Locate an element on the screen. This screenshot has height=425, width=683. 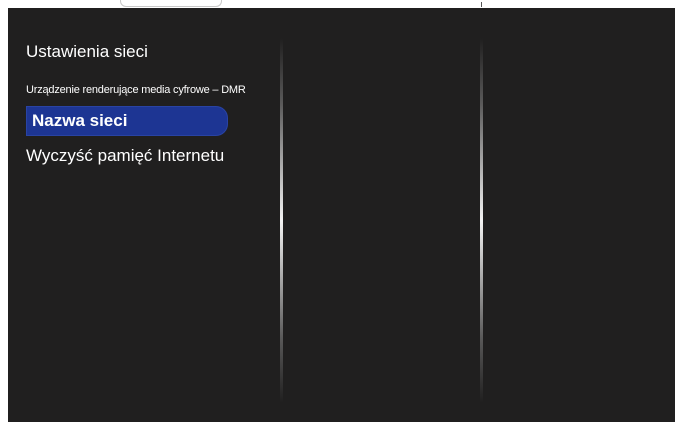
menu-item-network-name-label: Nazwa sieci is located at coordinates (80, 120).